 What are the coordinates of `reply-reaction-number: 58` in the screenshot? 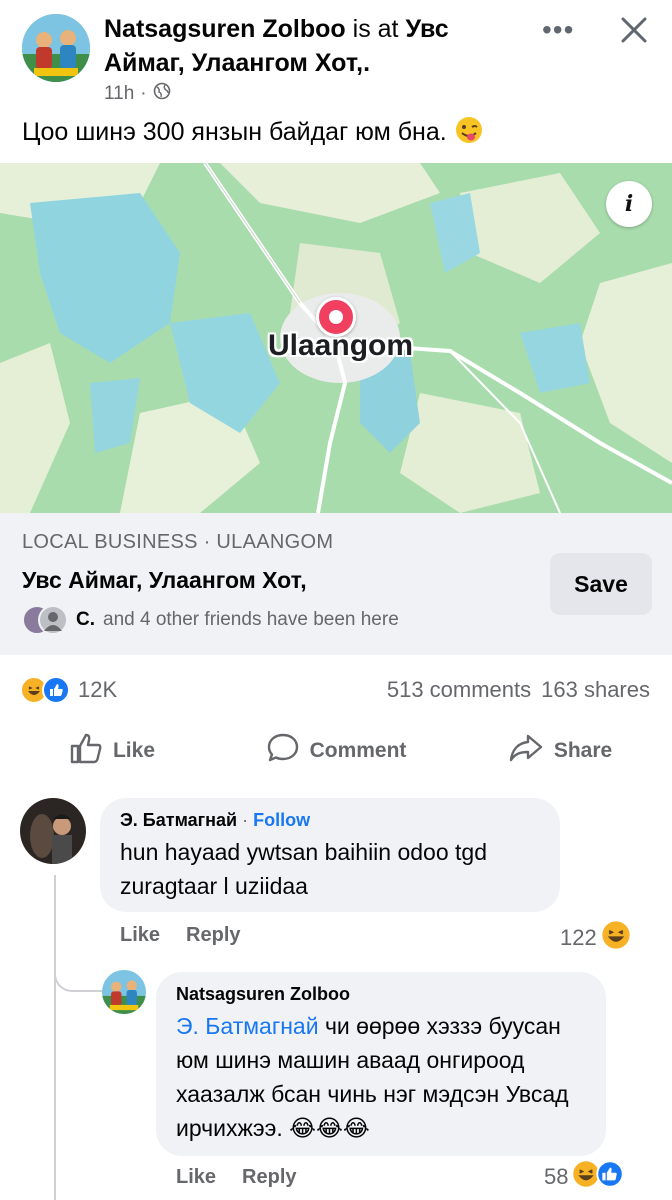 It's located at (556, 1176).